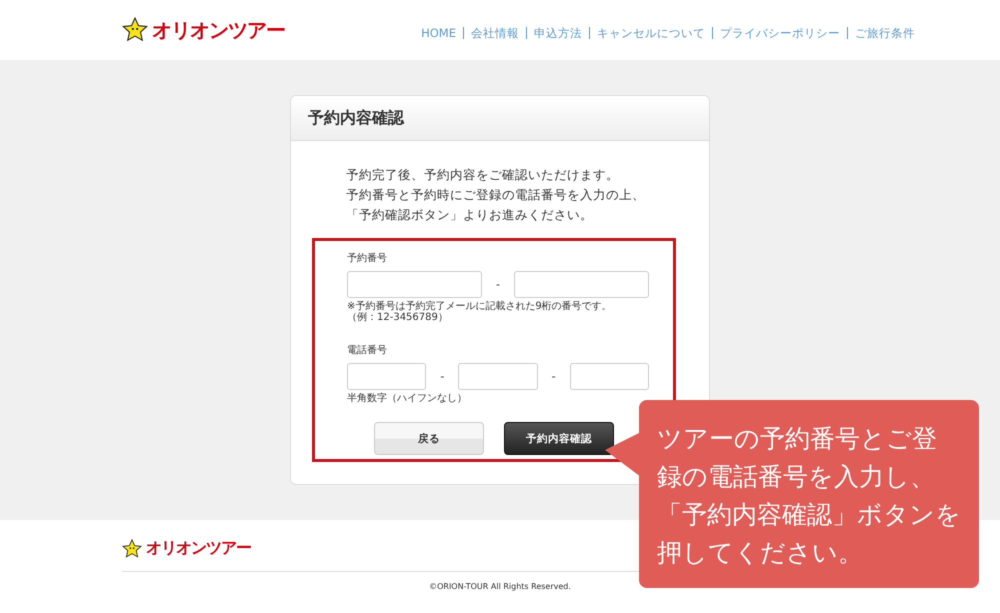 The width and height of the screenshot is (1000, 613). I want to click on instruction-callout: ツアーの予約番号とご登録の電話番号を入力し、「予約内容確認」ボタンを押してください。, so click(809, 494).